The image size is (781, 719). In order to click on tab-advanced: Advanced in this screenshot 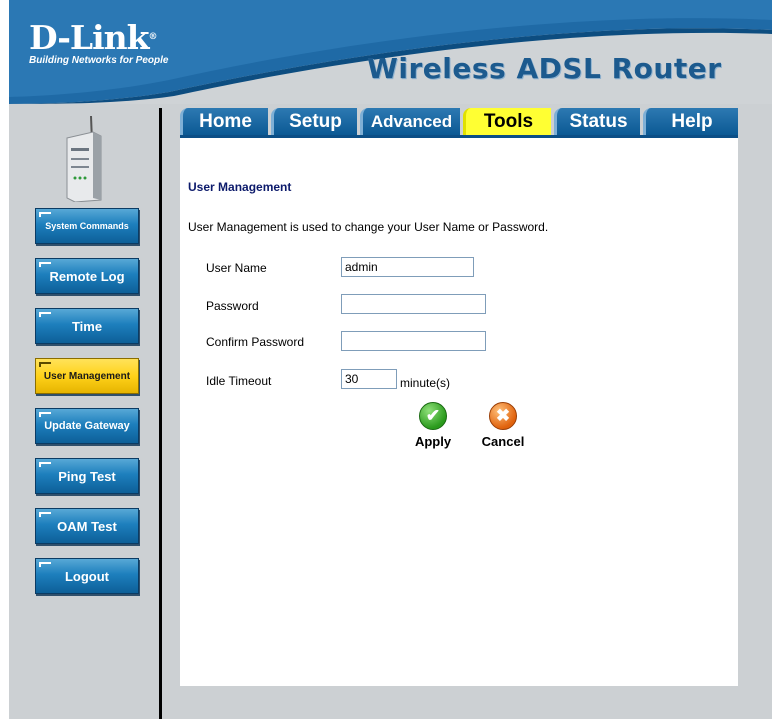, I will do `click(410, 121)`.